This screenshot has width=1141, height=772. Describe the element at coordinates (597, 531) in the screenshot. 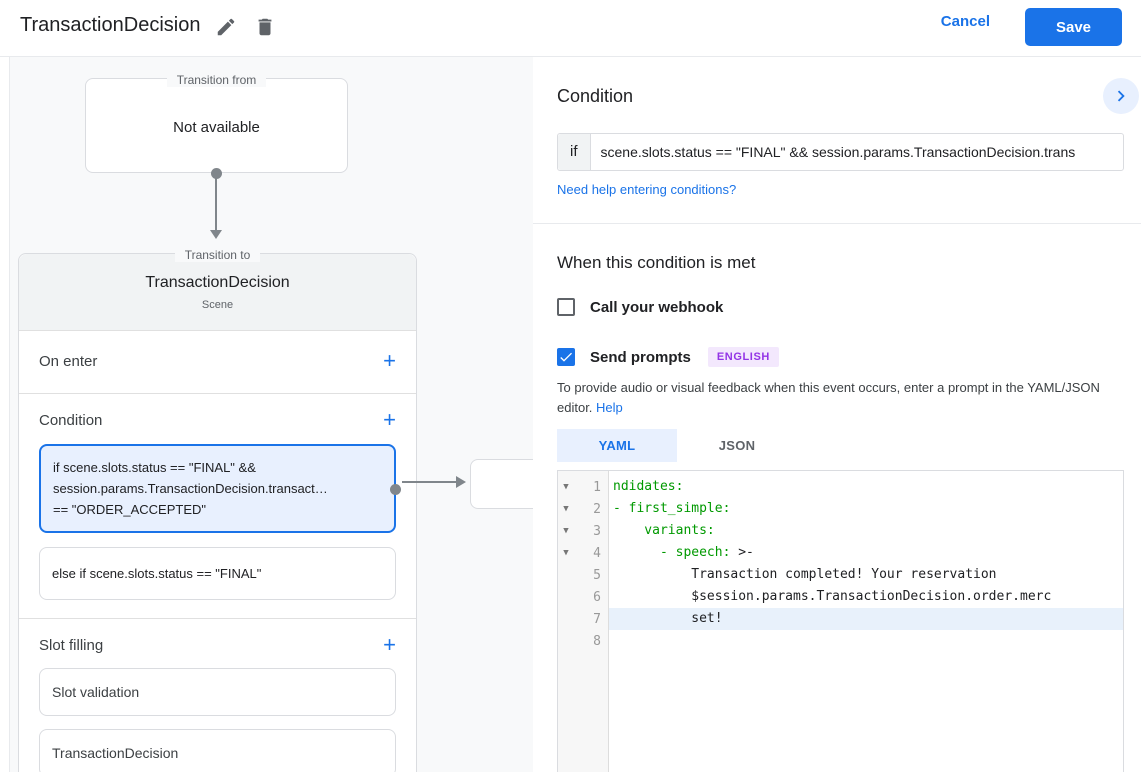

I see `line-number: 3` at that location.